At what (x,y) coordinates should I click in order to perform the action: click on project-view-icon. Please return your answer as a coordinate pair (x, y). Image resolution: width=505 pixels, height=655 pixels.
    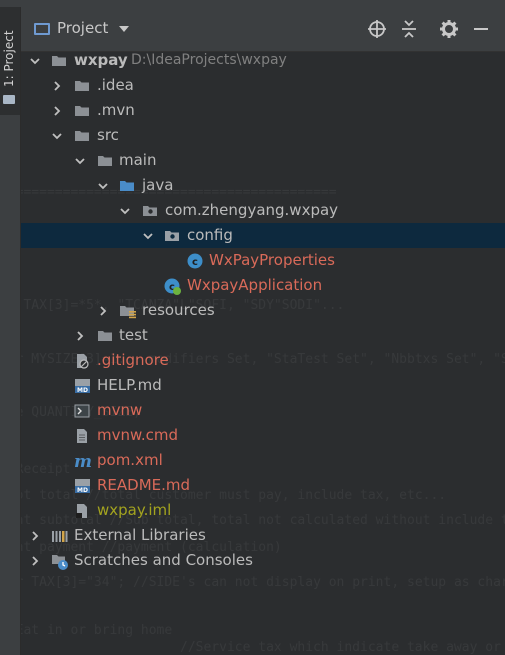
    Looking at the image, I should click on (42, 29).